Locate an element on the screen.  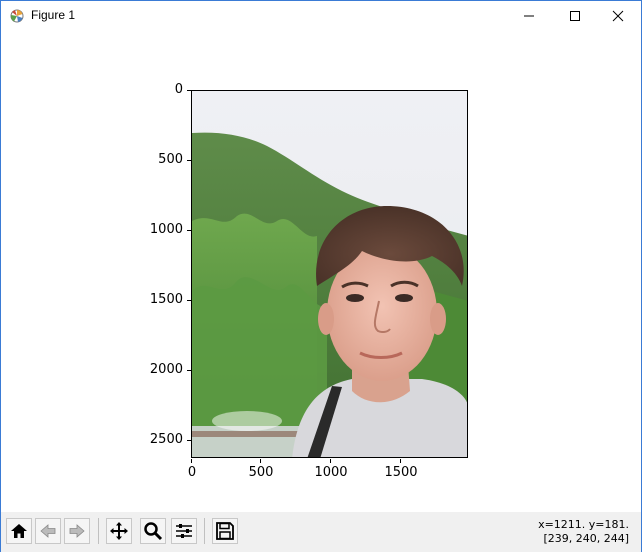
y-tick-label: 500 is located at coordinates (170, 159).